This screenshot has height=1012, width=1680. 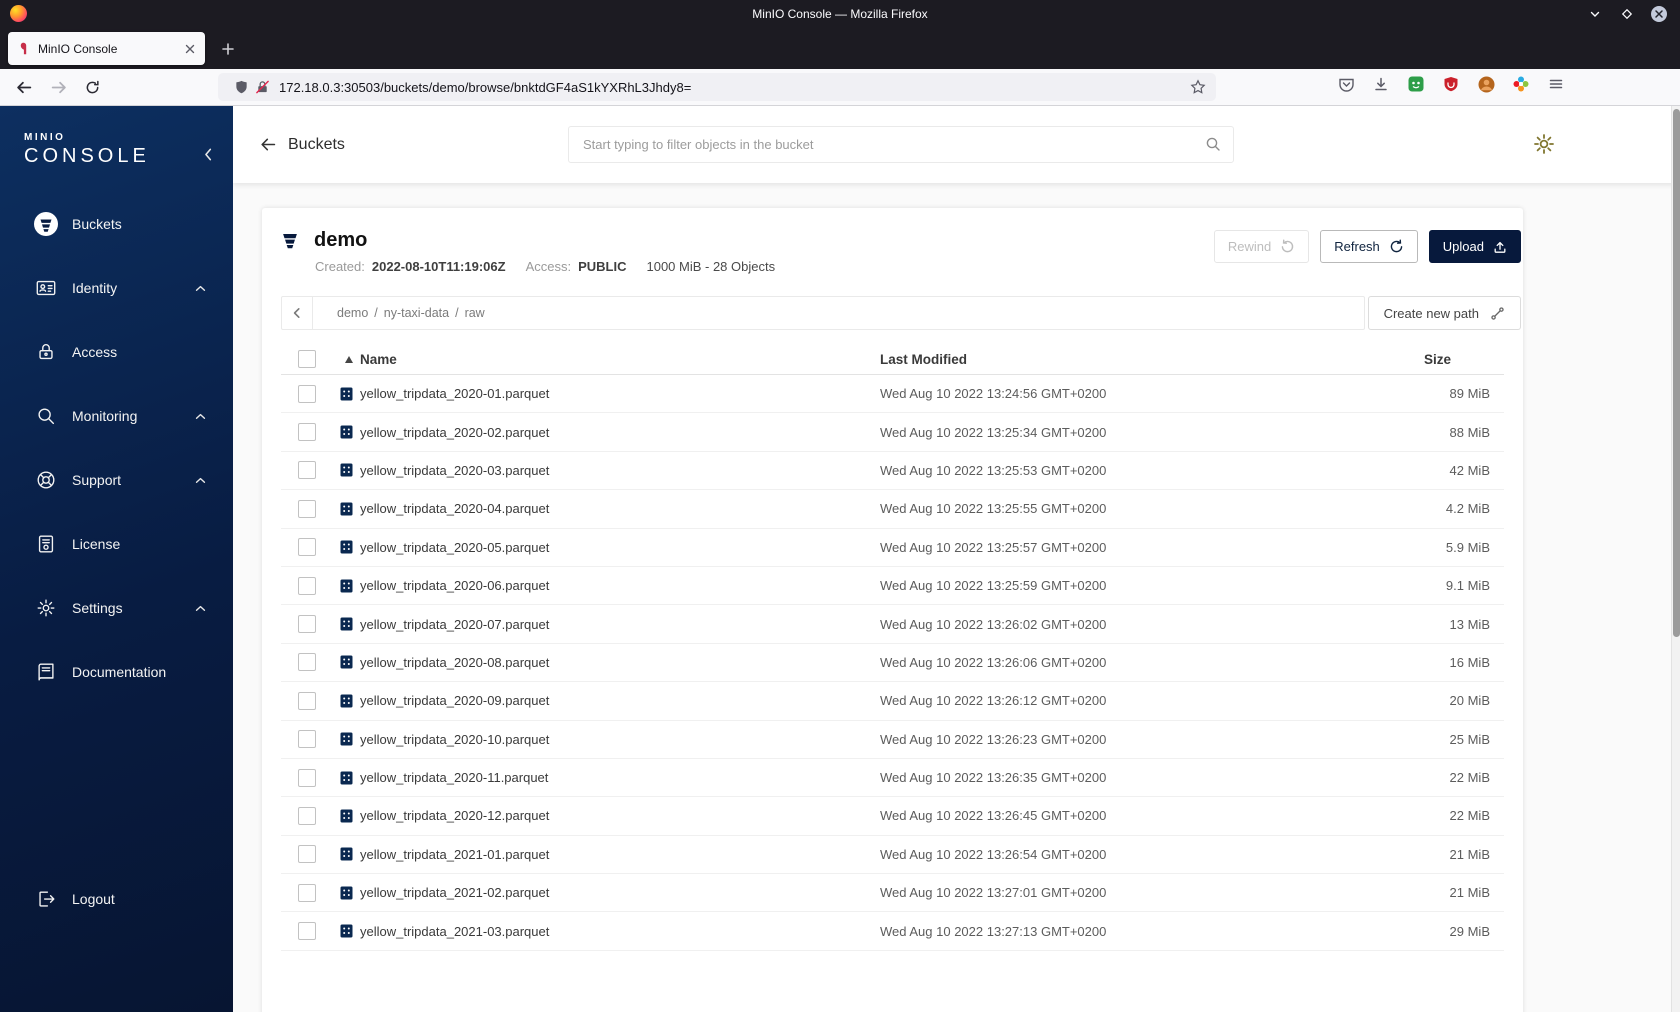 What do you see at coordinates (262, 87) in the screenshot?
I see `insecure-lock-icon` at bounding box center [262, 87].